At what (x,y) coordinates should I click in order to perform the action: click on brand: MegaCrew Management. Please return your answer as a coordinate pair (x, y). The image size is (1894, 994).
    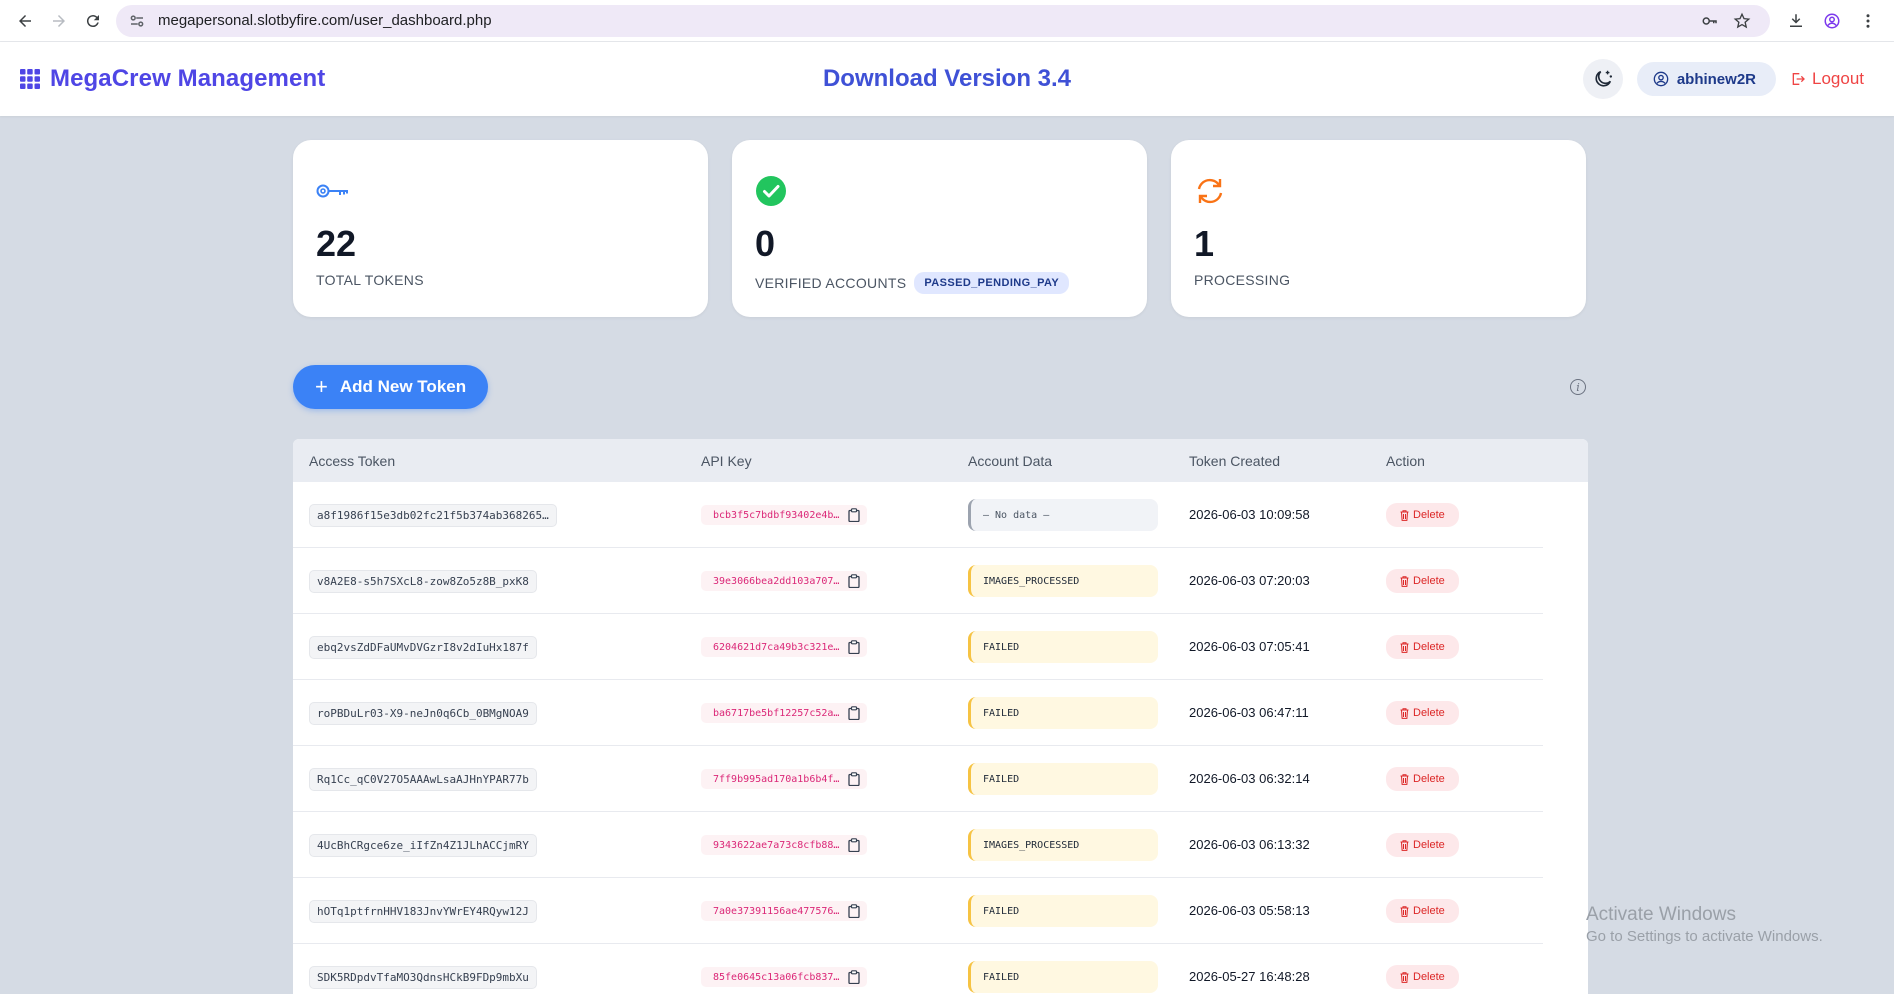
    Looking at the image, I should click on (172, 79).